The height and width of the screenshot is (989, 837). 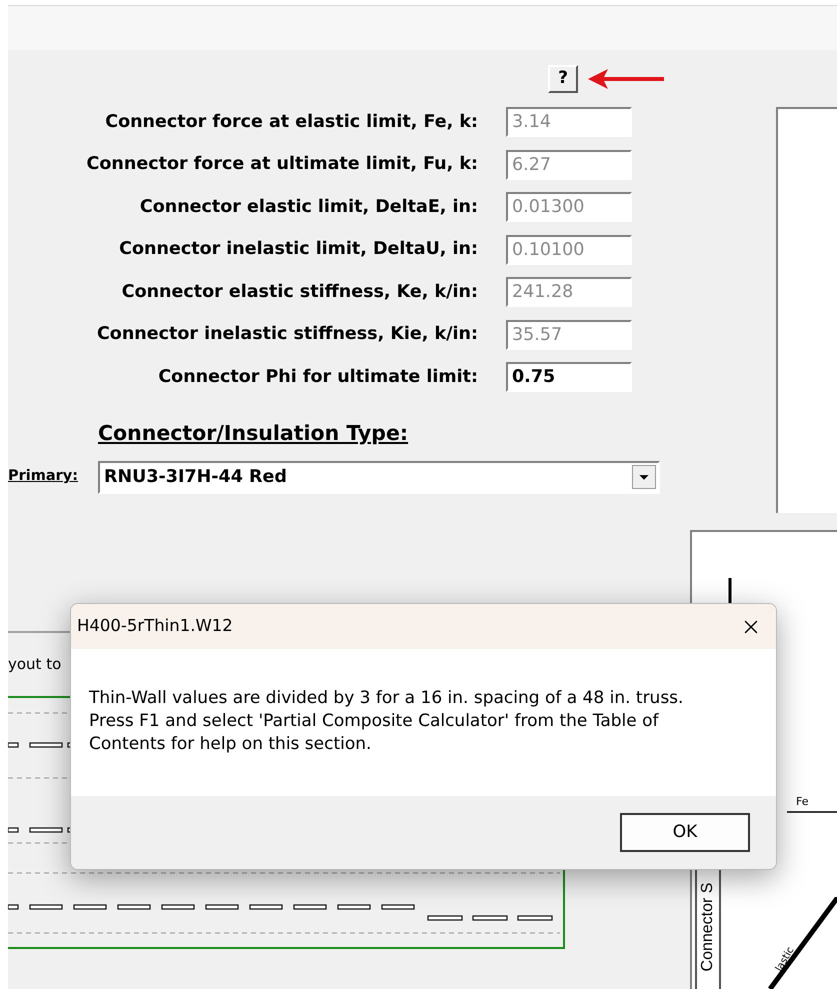 I want to click on value-field: 0.75, so click(x=569, y=377).